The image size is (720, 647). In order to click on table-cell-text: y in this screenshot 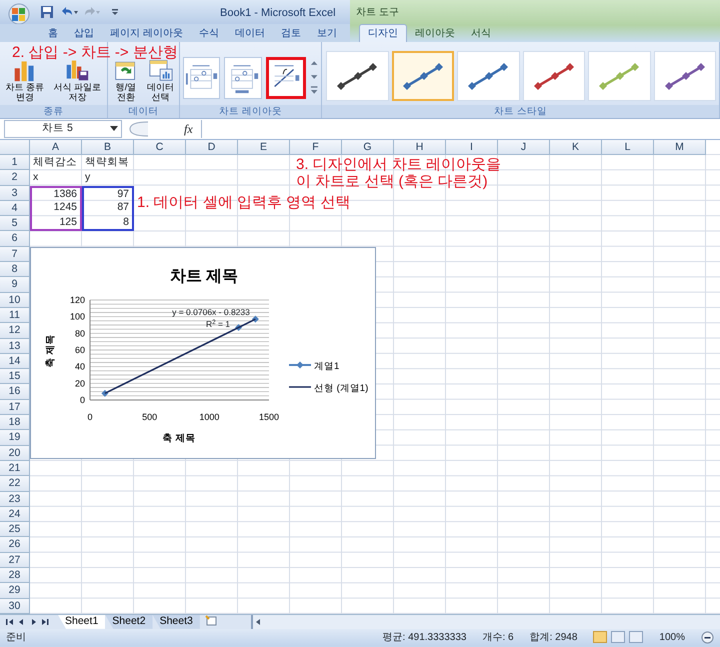, I will do `click(88, 178)`.